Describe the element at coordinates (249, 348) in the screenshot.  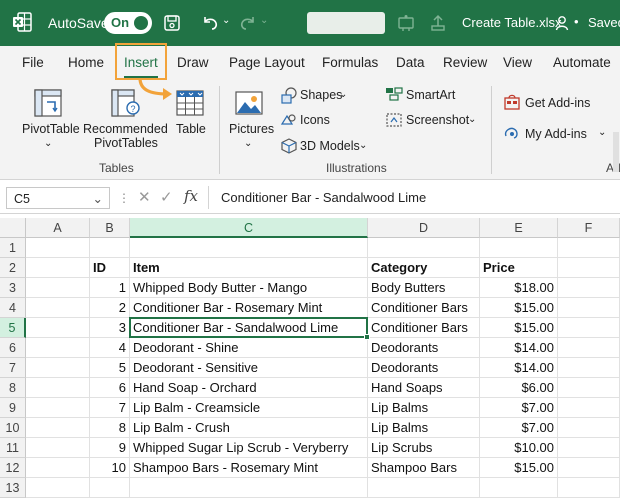
I see `cell-c6: Deodorant - Shine` at that location.